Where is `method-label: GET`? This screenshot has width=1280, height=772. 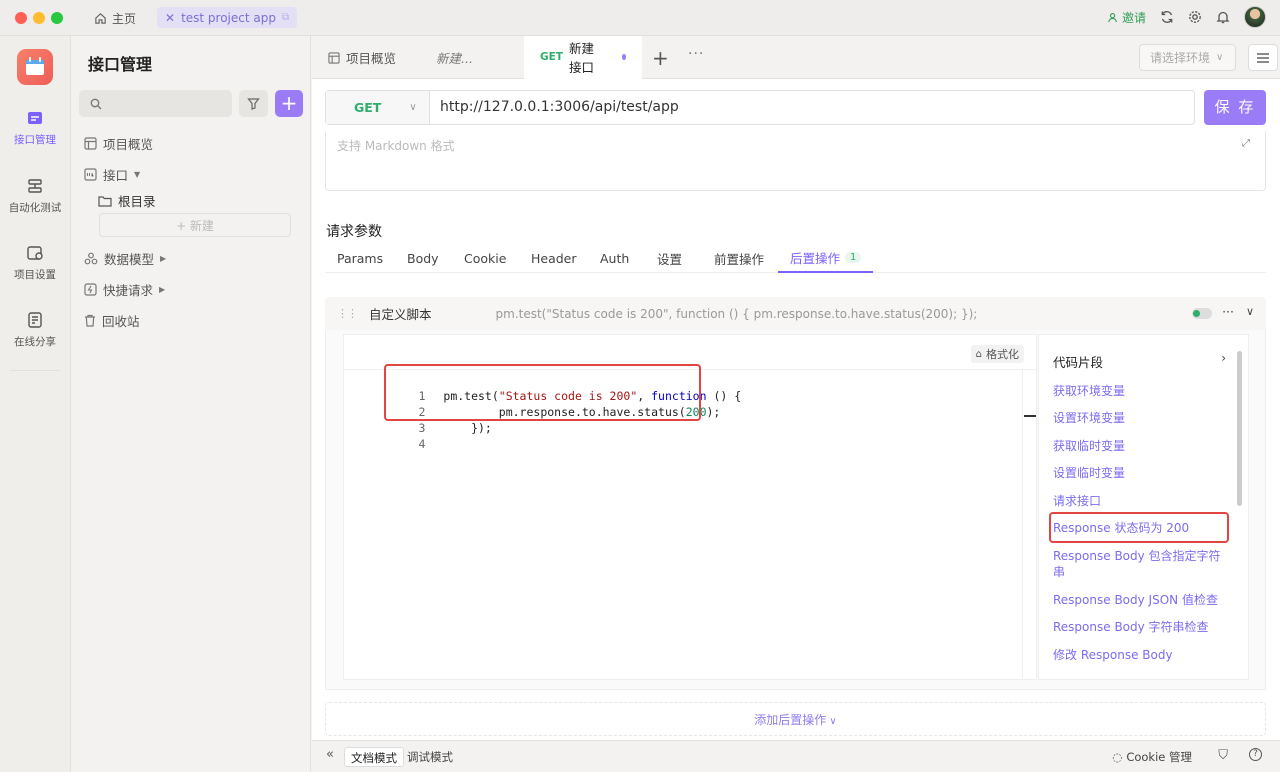
method-label: GET is located at coordinates (368, 107).